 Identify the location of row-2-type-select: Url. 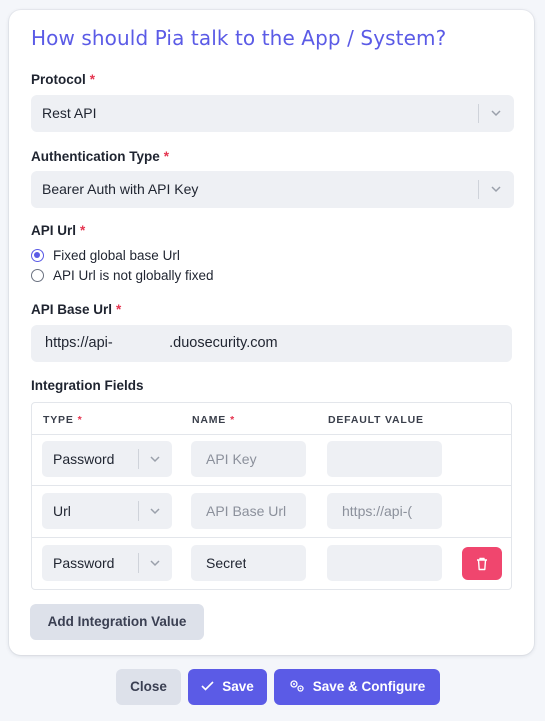
(107, 511).